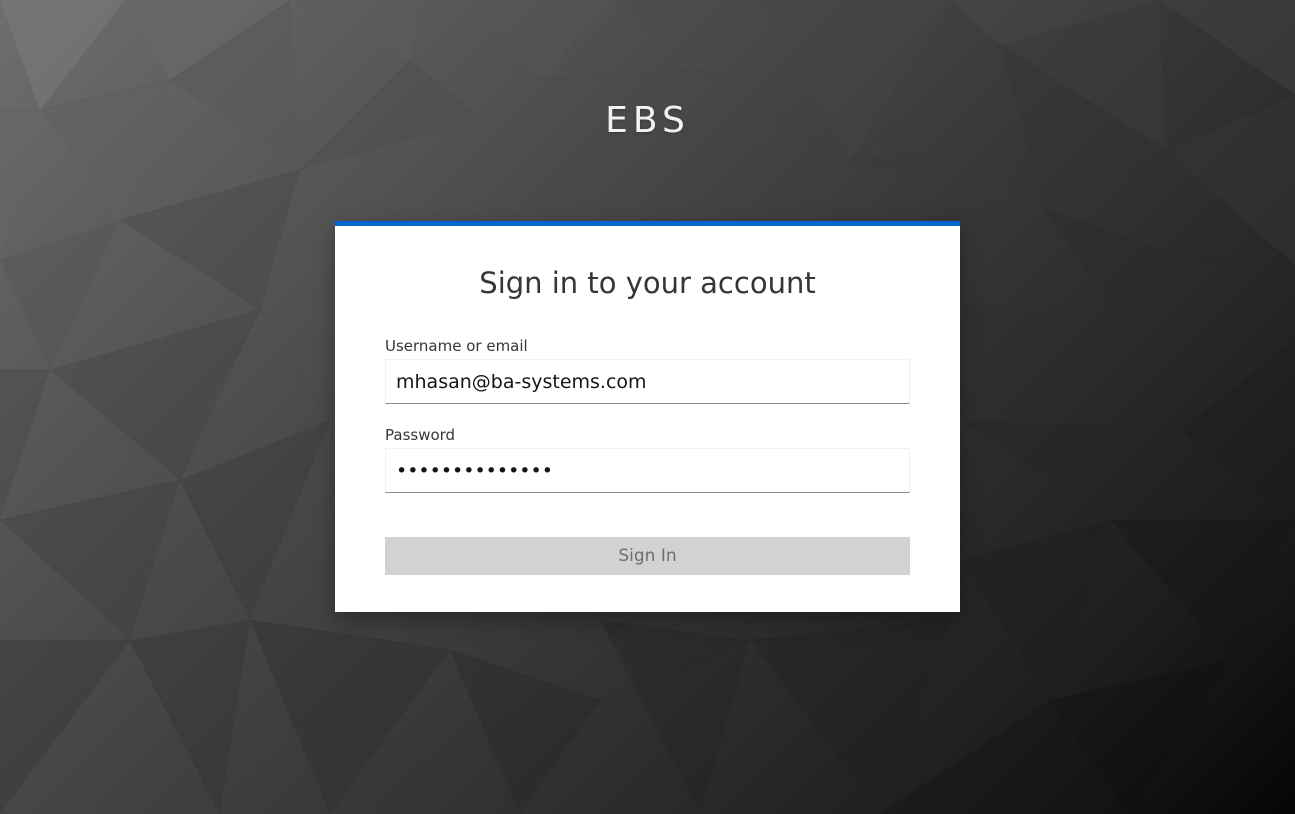 This screenshot has width=1295, height=814. Describe the element at coordinates (456, 346) in the screenshot. I see `username-label: Username or email` at that location.